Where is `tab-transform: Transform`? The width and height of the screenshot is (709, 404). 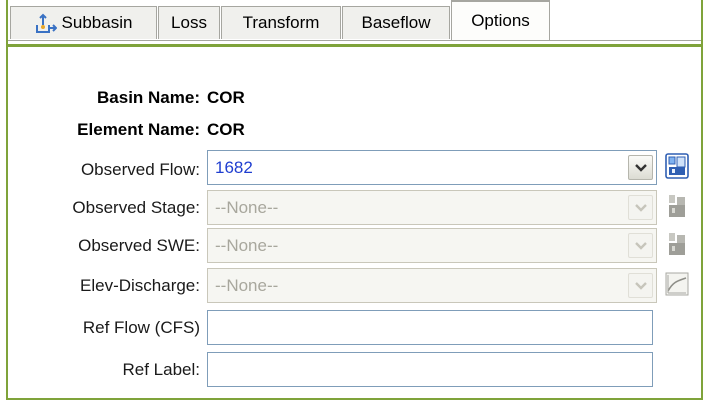
tab-transform: Transform is located at coordinates (281, 22).